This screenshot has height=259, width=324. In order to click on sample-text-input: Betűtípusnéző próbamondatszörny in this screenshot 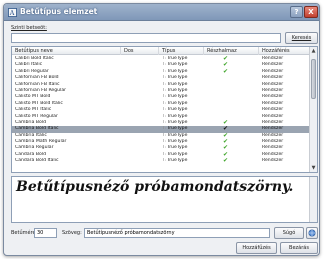, I will do `click(177, 233)`.